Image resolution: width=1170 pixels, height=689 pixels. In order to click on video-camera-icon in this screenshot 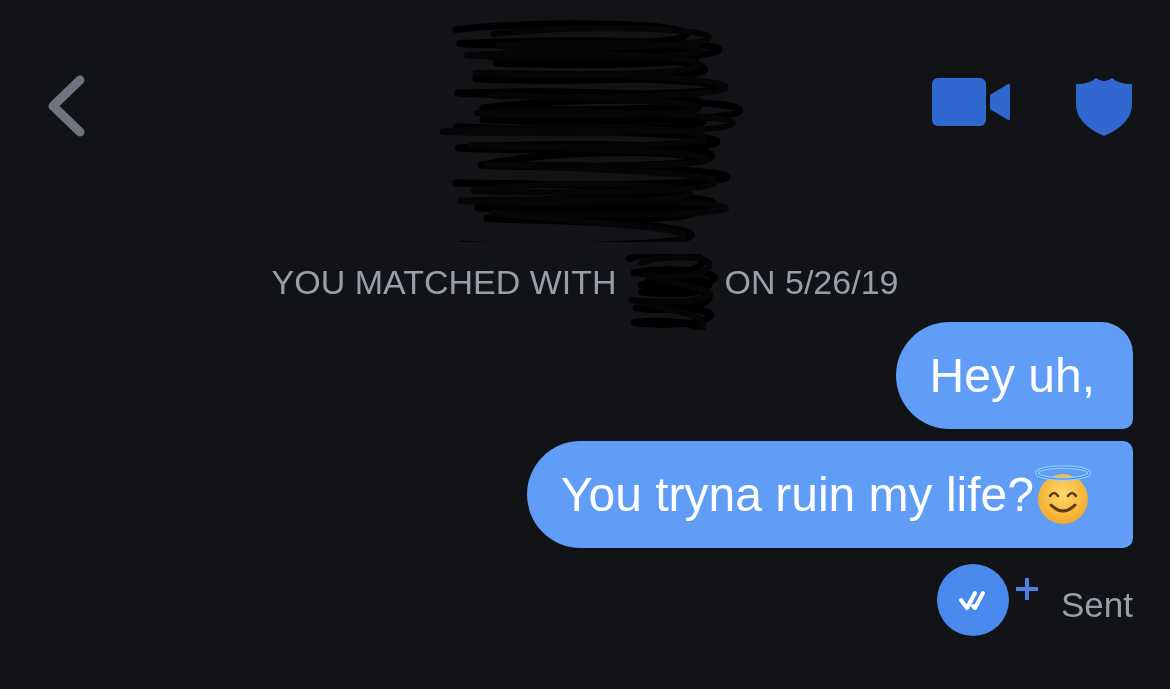, I will do `click(971, 102)`.